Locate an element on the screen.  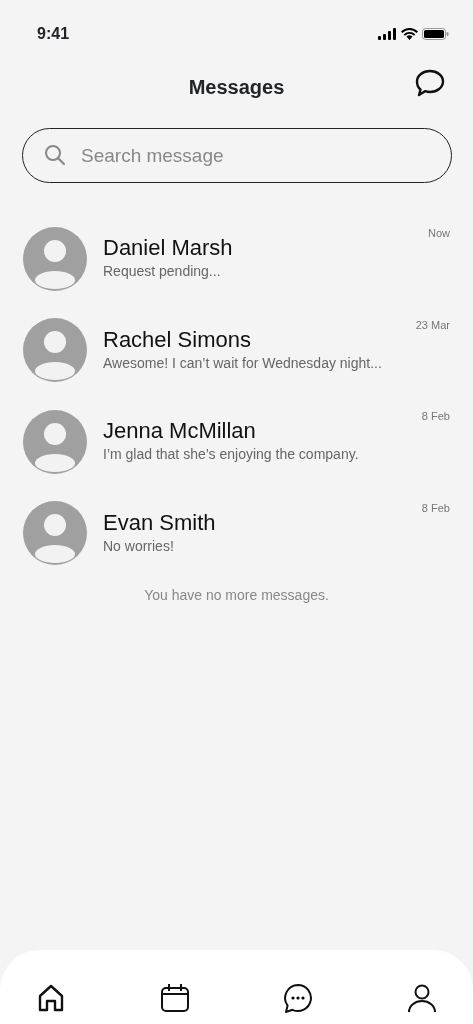
contact-name: Jenna McMillan is located at coordinates (180, 431).